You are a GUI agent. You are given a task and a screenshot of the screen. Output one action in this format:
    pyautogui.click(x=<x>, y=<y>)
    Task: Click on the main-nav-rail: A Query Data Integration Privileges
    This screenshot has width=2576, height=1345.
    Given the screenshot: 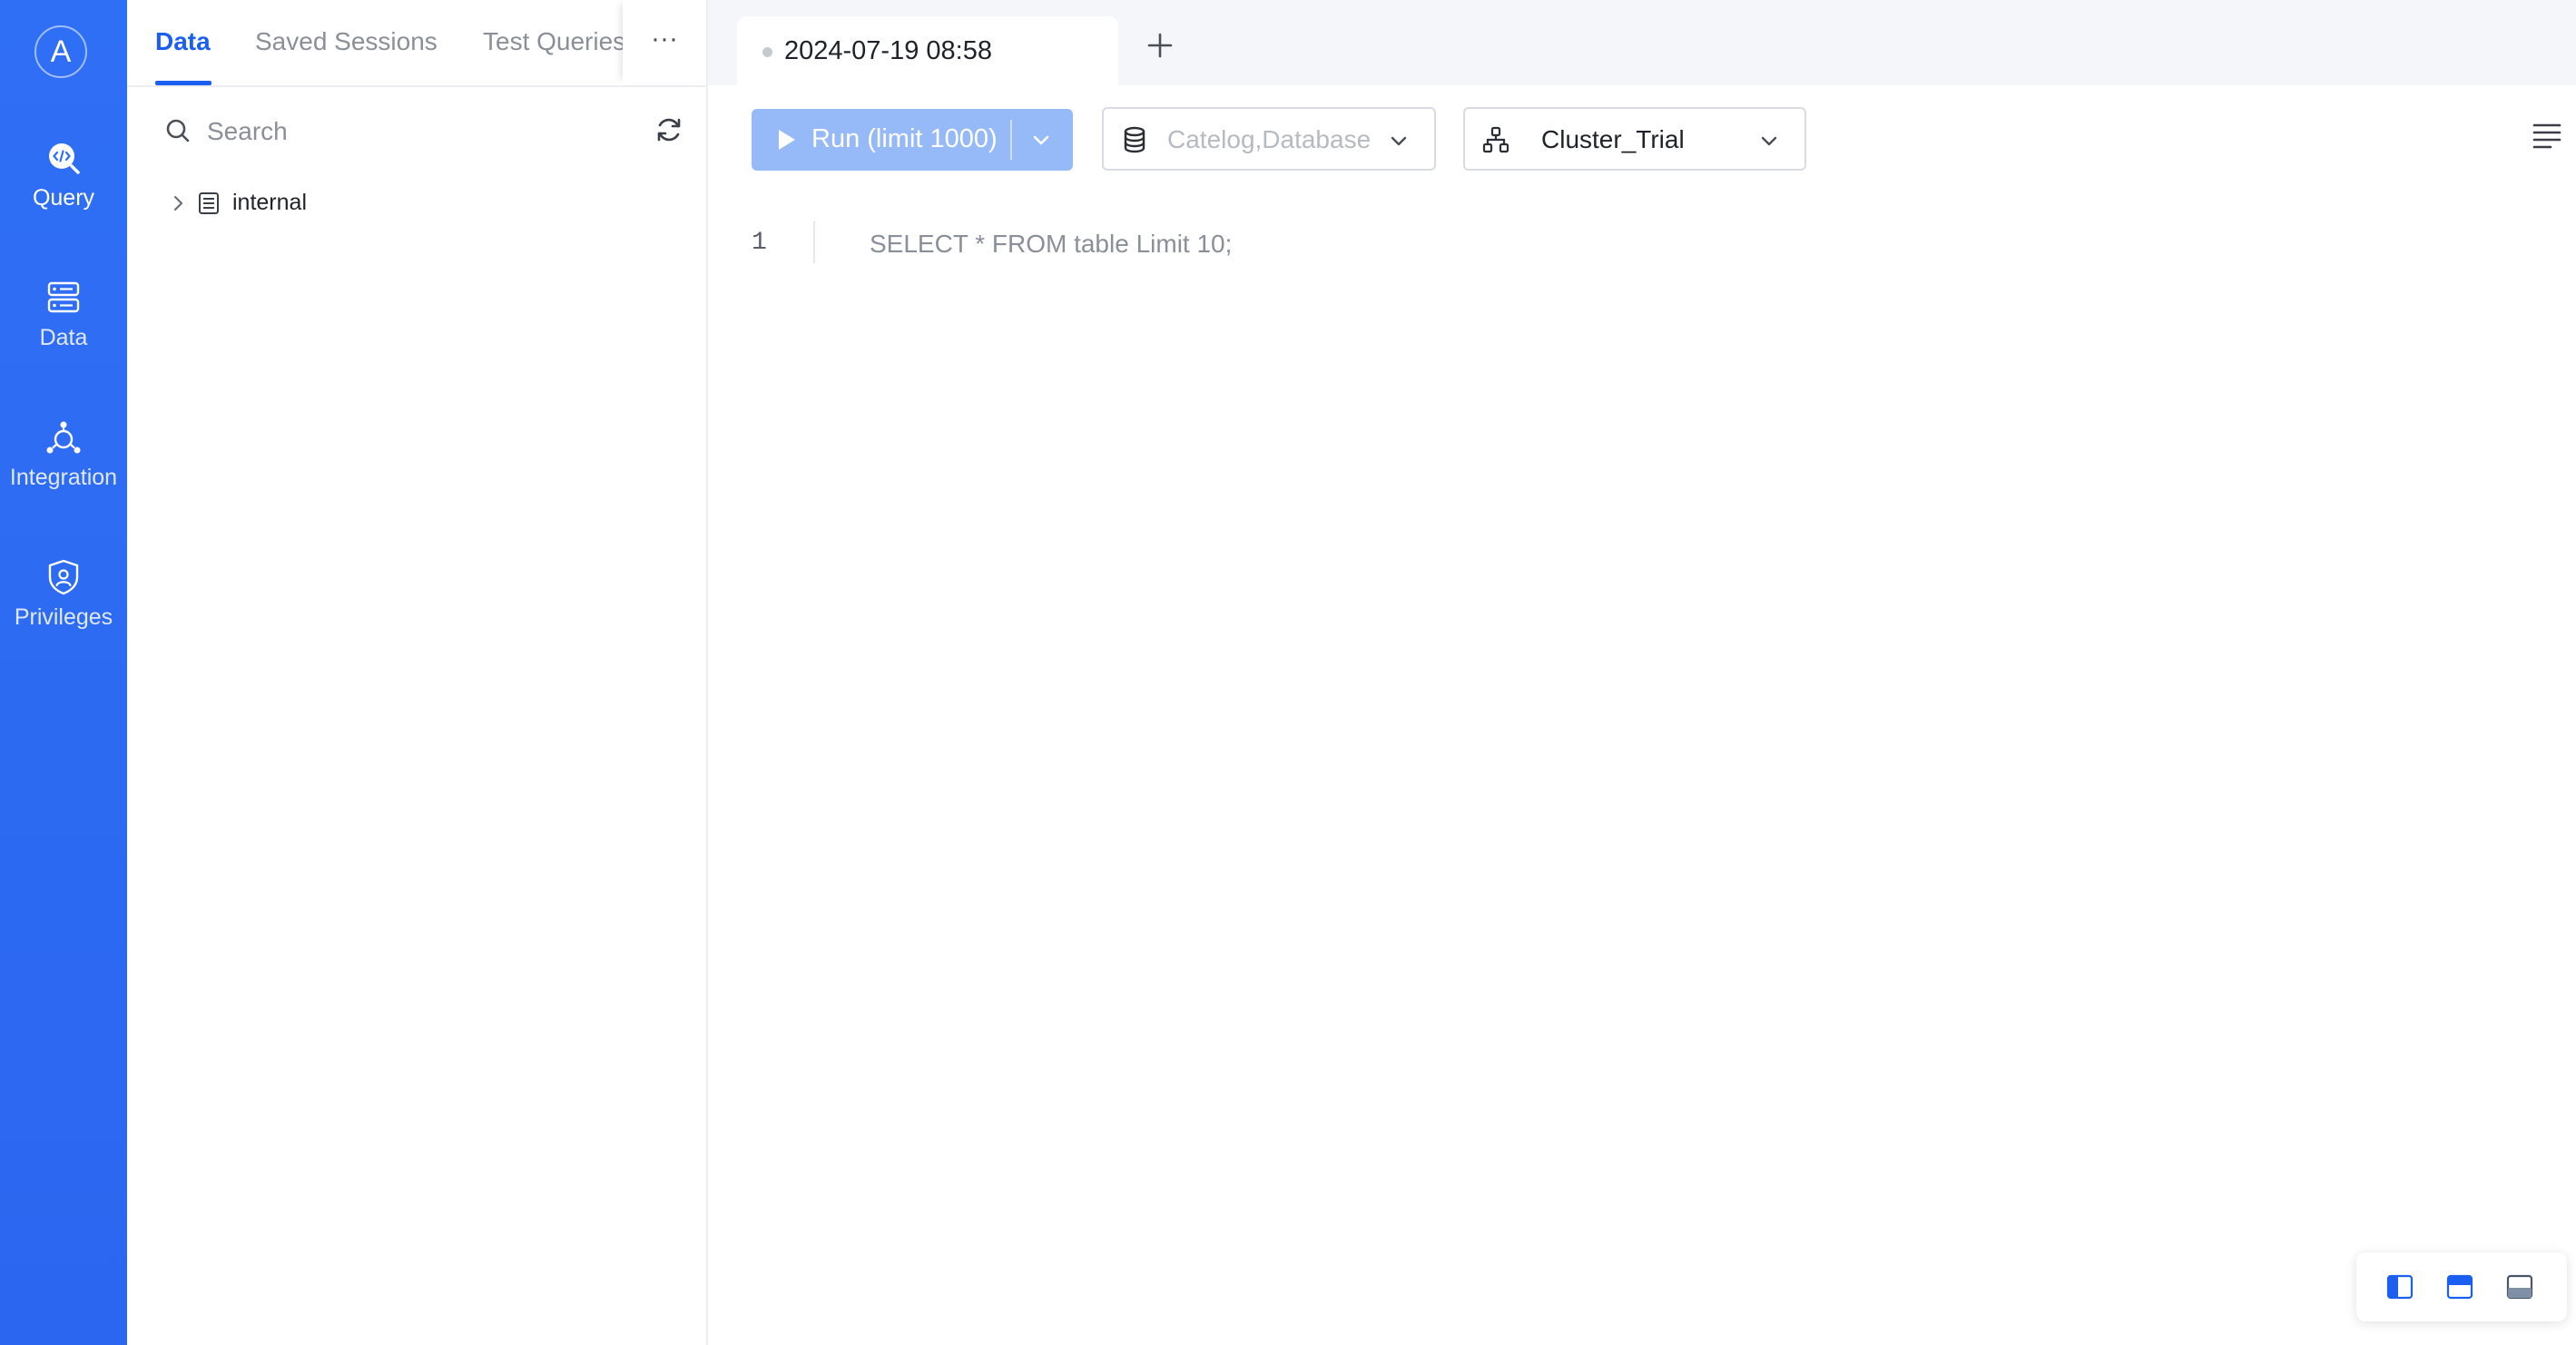 What is the action you would take?
    pyautogui.click(x=63, y=672)
    